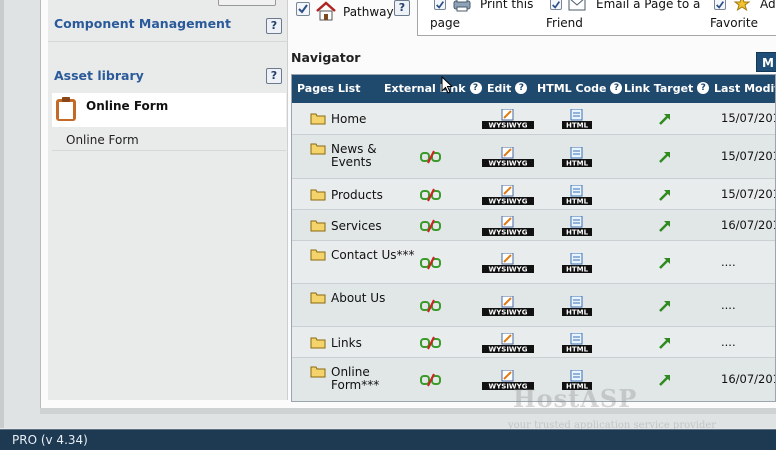  I want to click on home-icon, so click(326, 11).